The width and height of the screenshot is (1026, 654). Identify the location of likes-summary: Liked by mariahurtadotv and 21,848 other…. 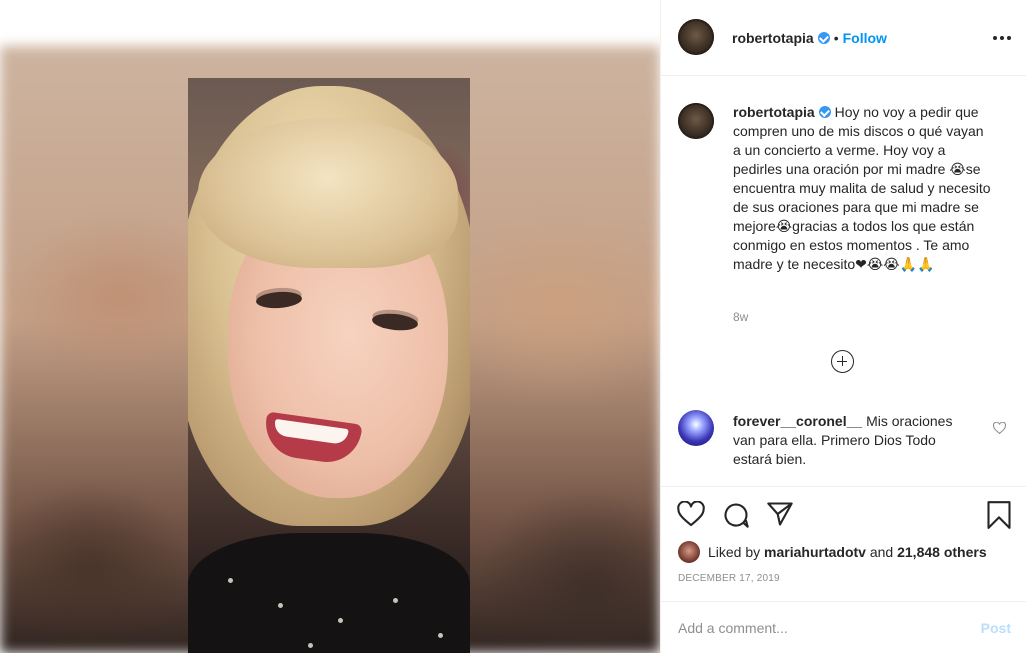
(832, 552).